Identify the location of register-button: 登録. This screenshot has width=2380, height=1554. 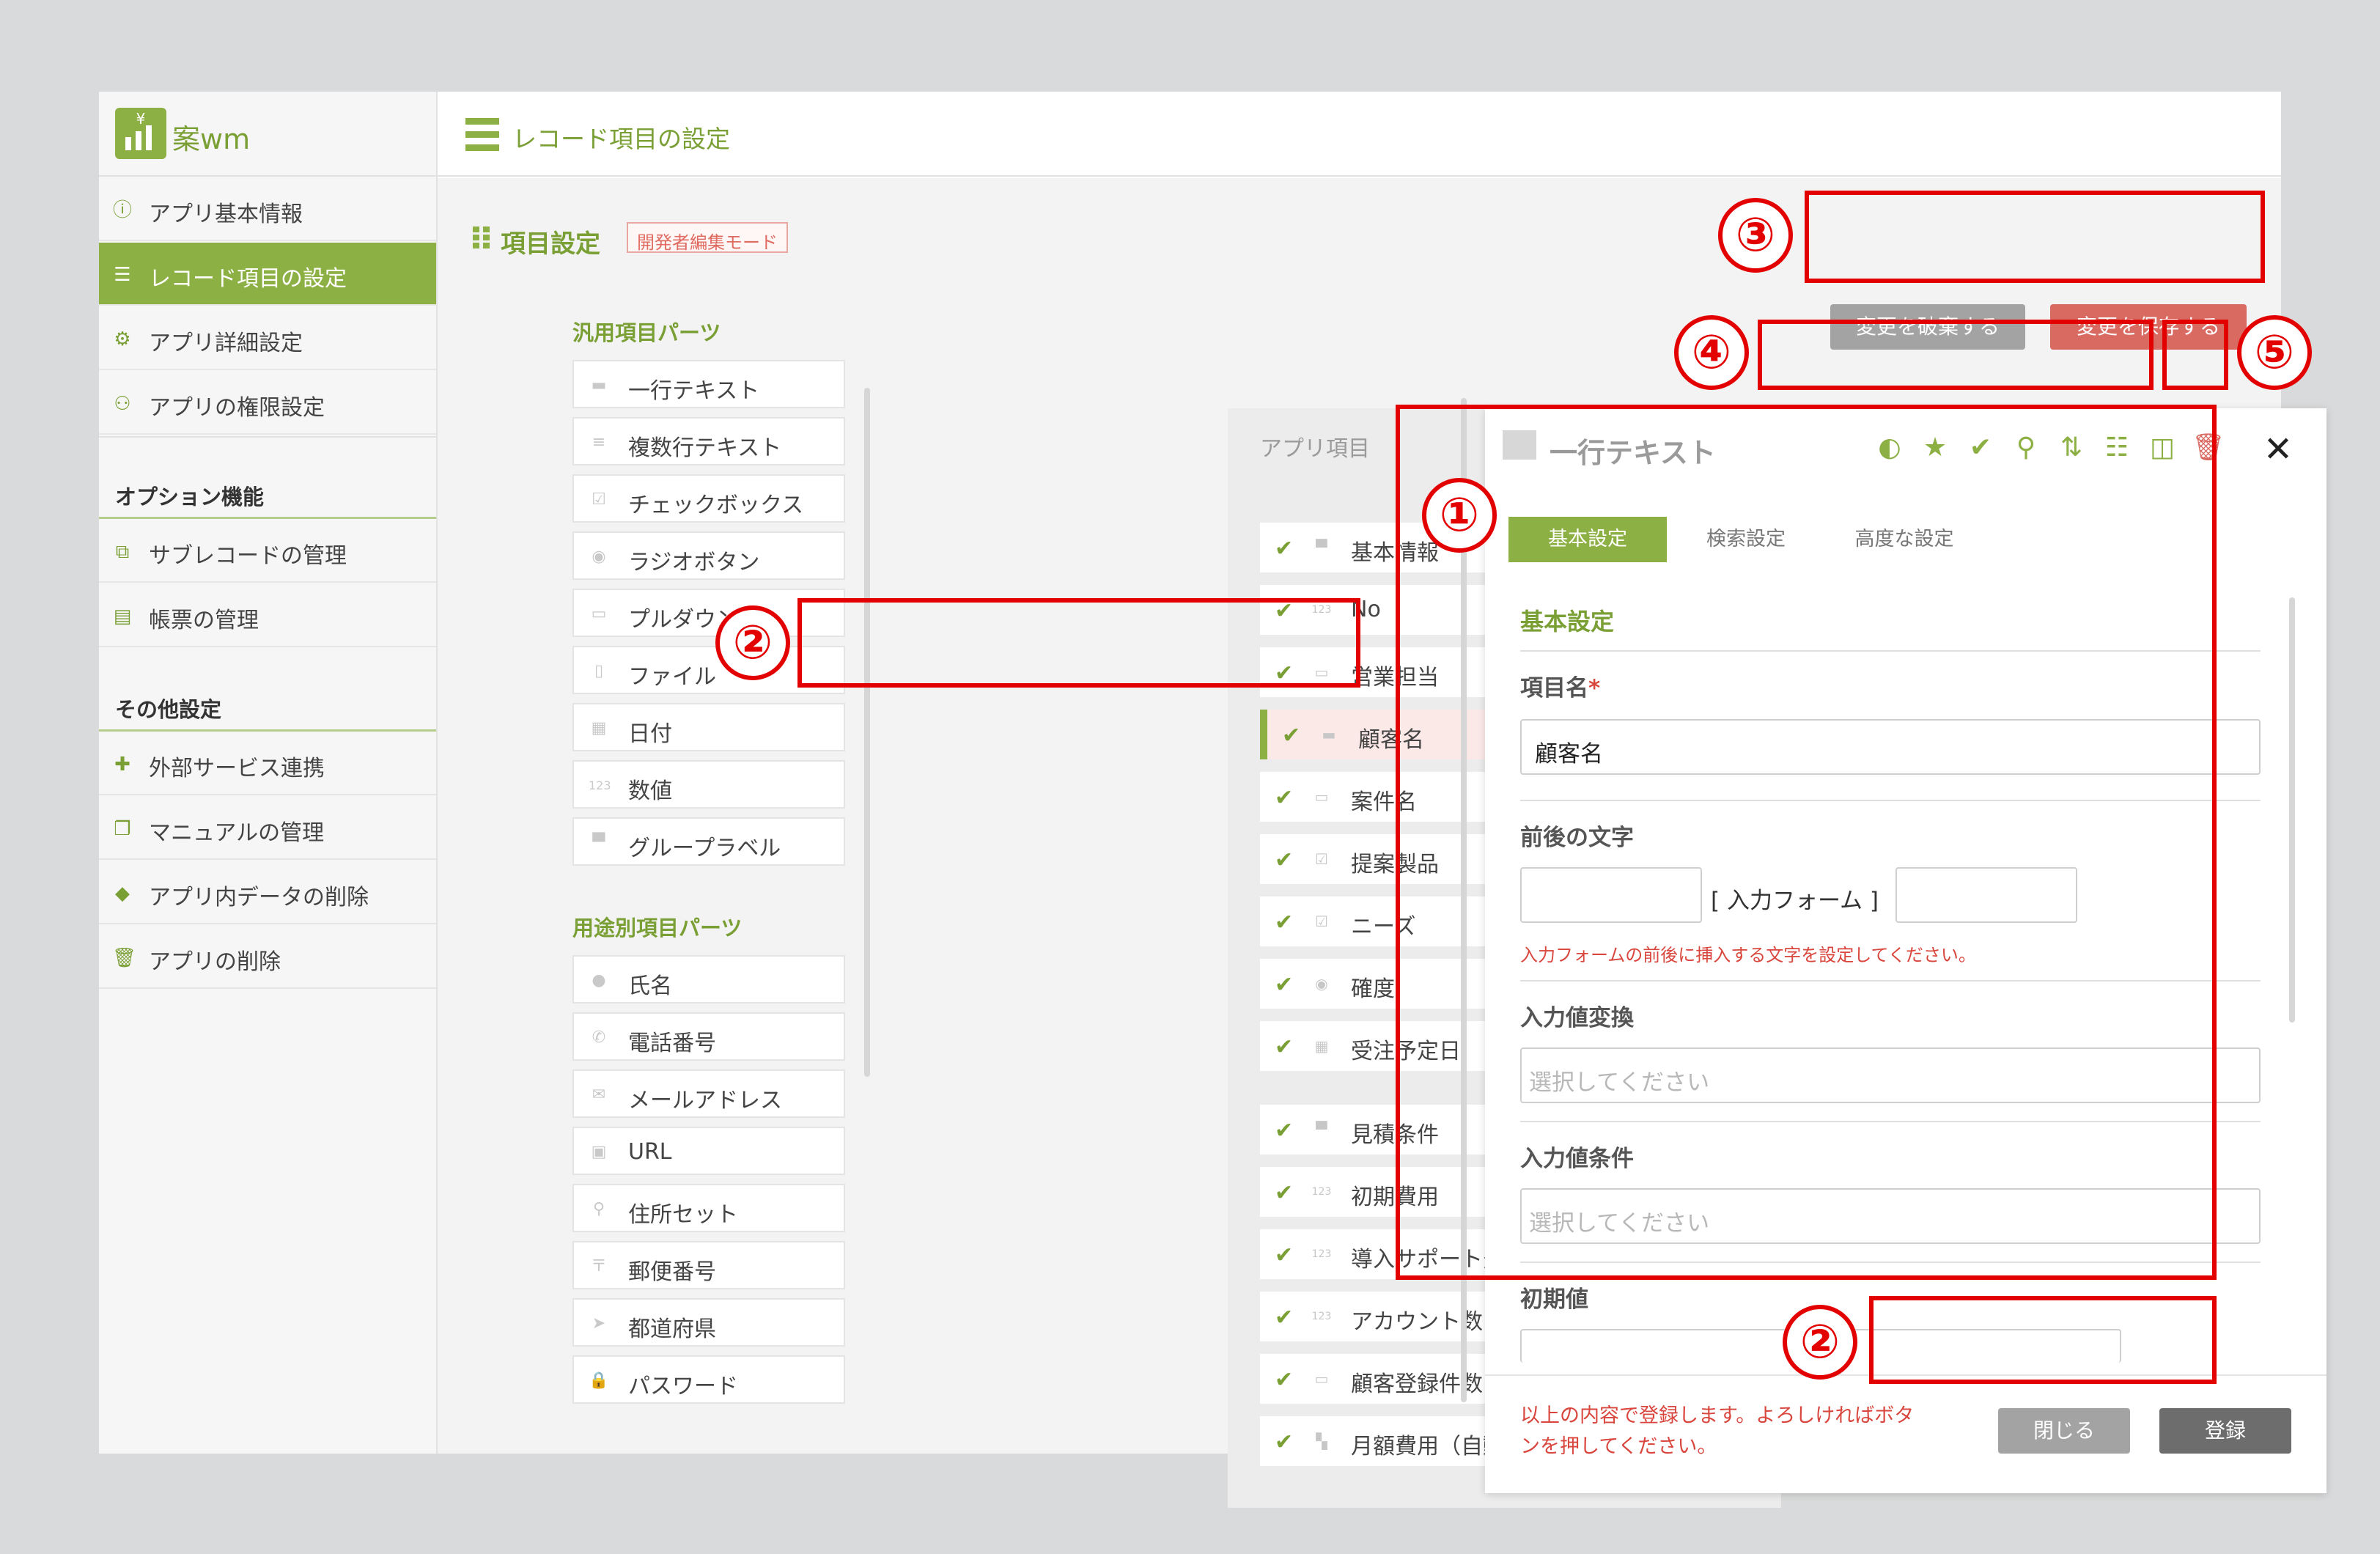
(2225, 1431).